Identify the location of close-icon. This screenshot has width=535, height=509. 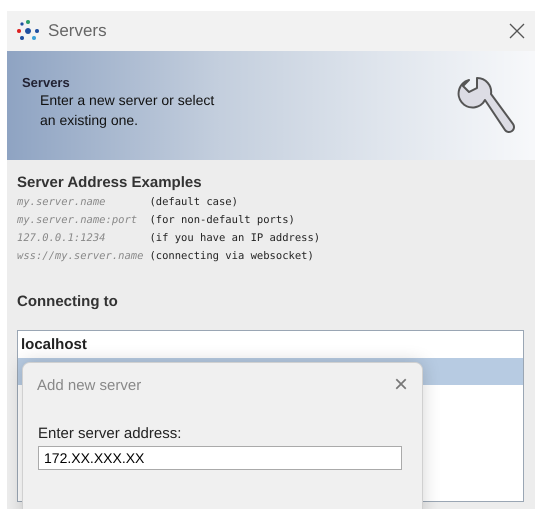
(517, 31).